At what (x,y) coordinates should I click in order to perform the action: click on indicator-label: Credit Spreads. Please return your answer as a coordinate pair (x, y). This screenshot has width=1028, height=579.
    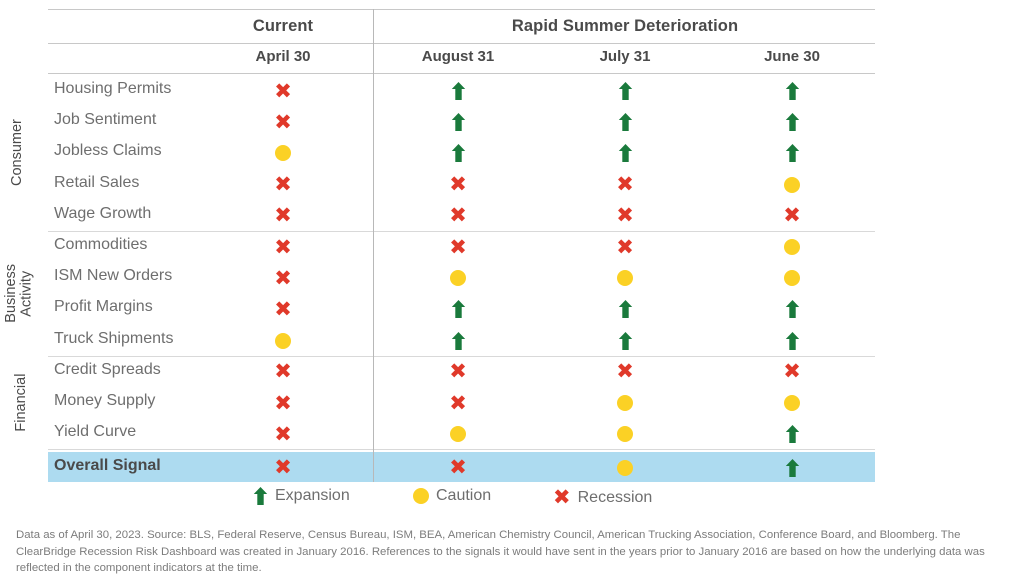
    Looking at the image, I should click on (107, 369).